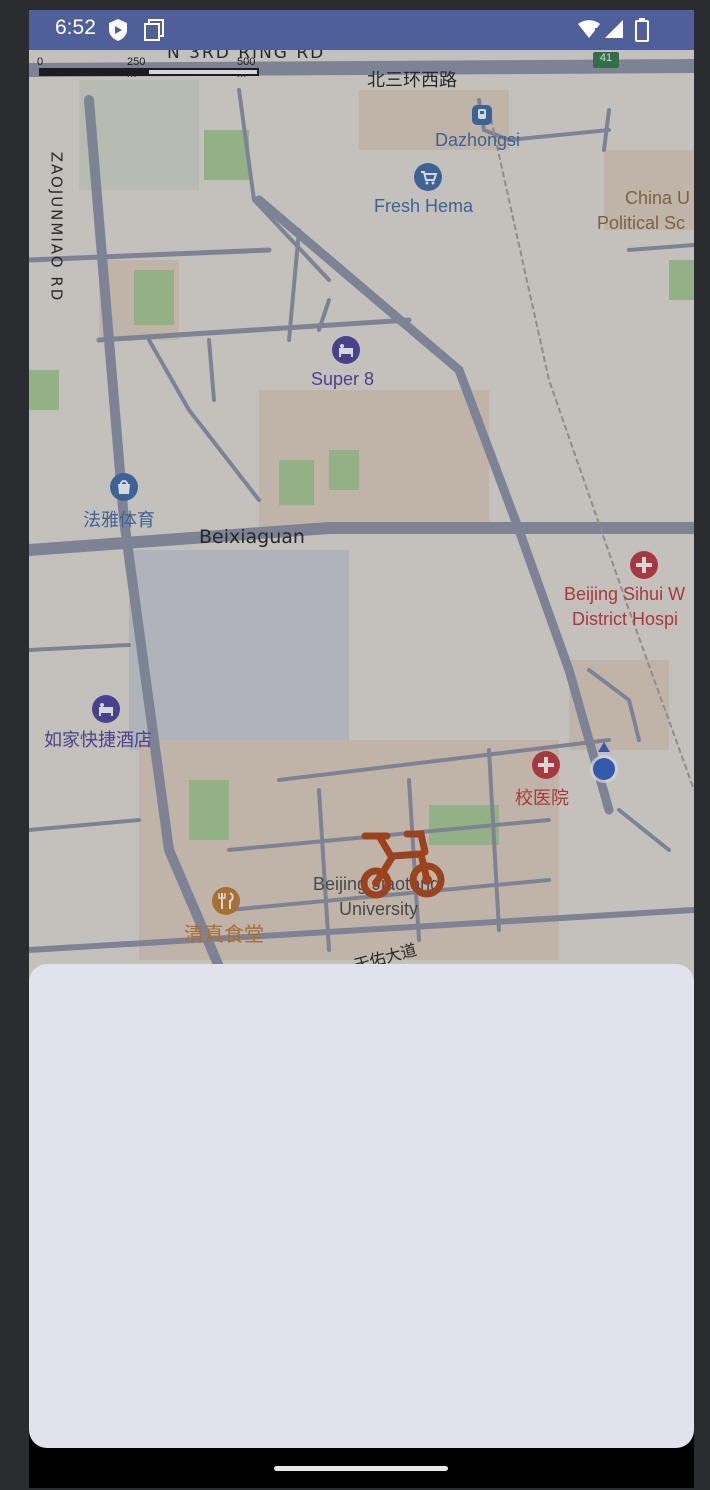 The height and width of the screenshot is (1490, 710). Describe the element at coordinates (118, 32) in the screenshot. I see `shield-icon` at that location.